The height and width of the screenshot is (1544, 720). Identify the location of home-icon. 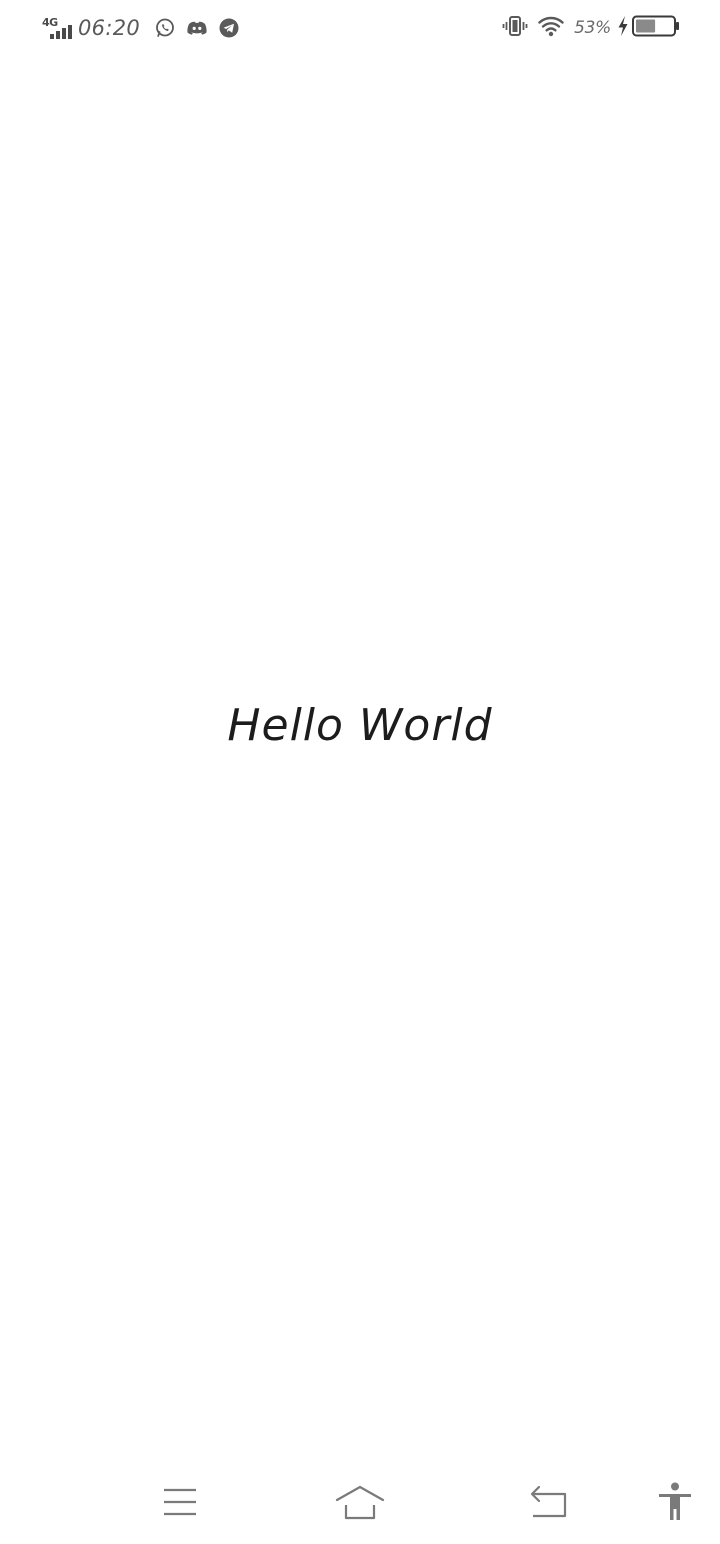
(360, 1502).